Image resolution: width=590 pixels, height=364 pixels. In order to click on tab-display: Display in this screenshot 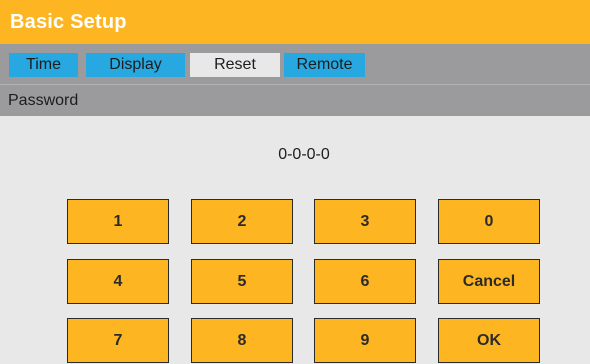, I will do `click(135, 65)`.